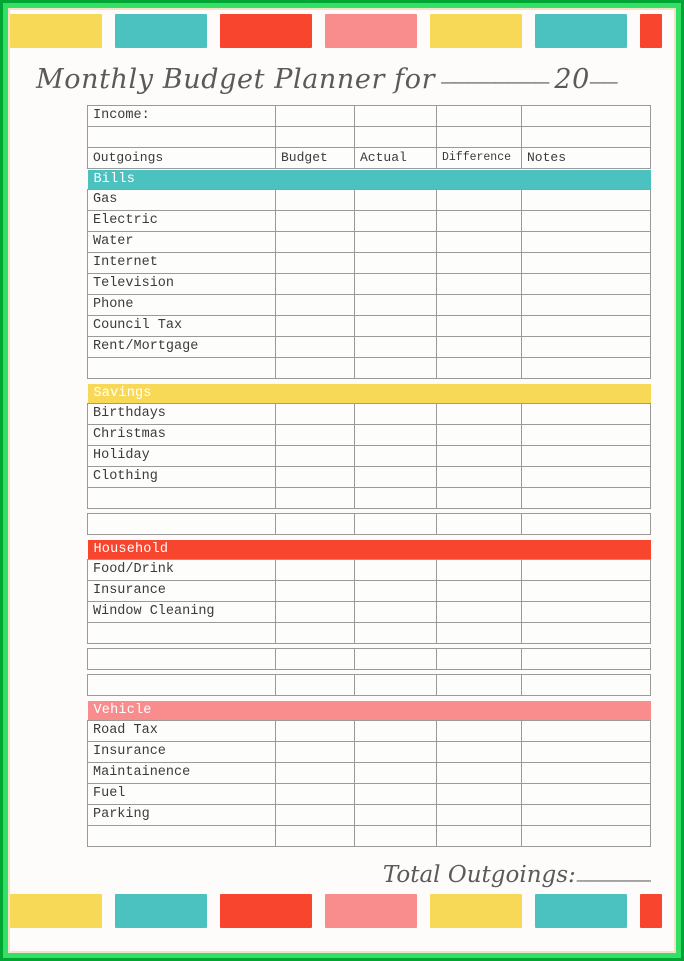 This screenshot has height=961, width=684. Describe the element at coordinates (315, 221) in the screenshot. I see `row-bills-1-budget` at that location.